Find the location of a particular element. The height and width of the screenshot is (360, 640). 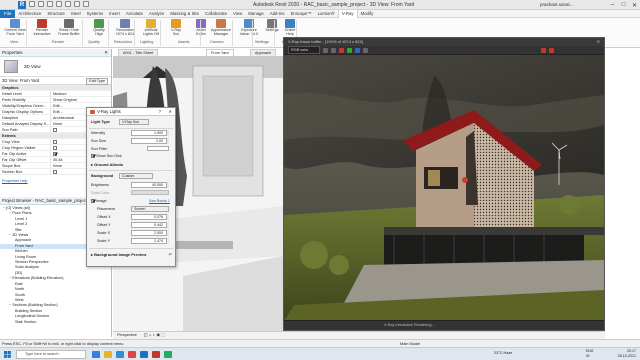

measure-icon is located at coordinates (77, 4).